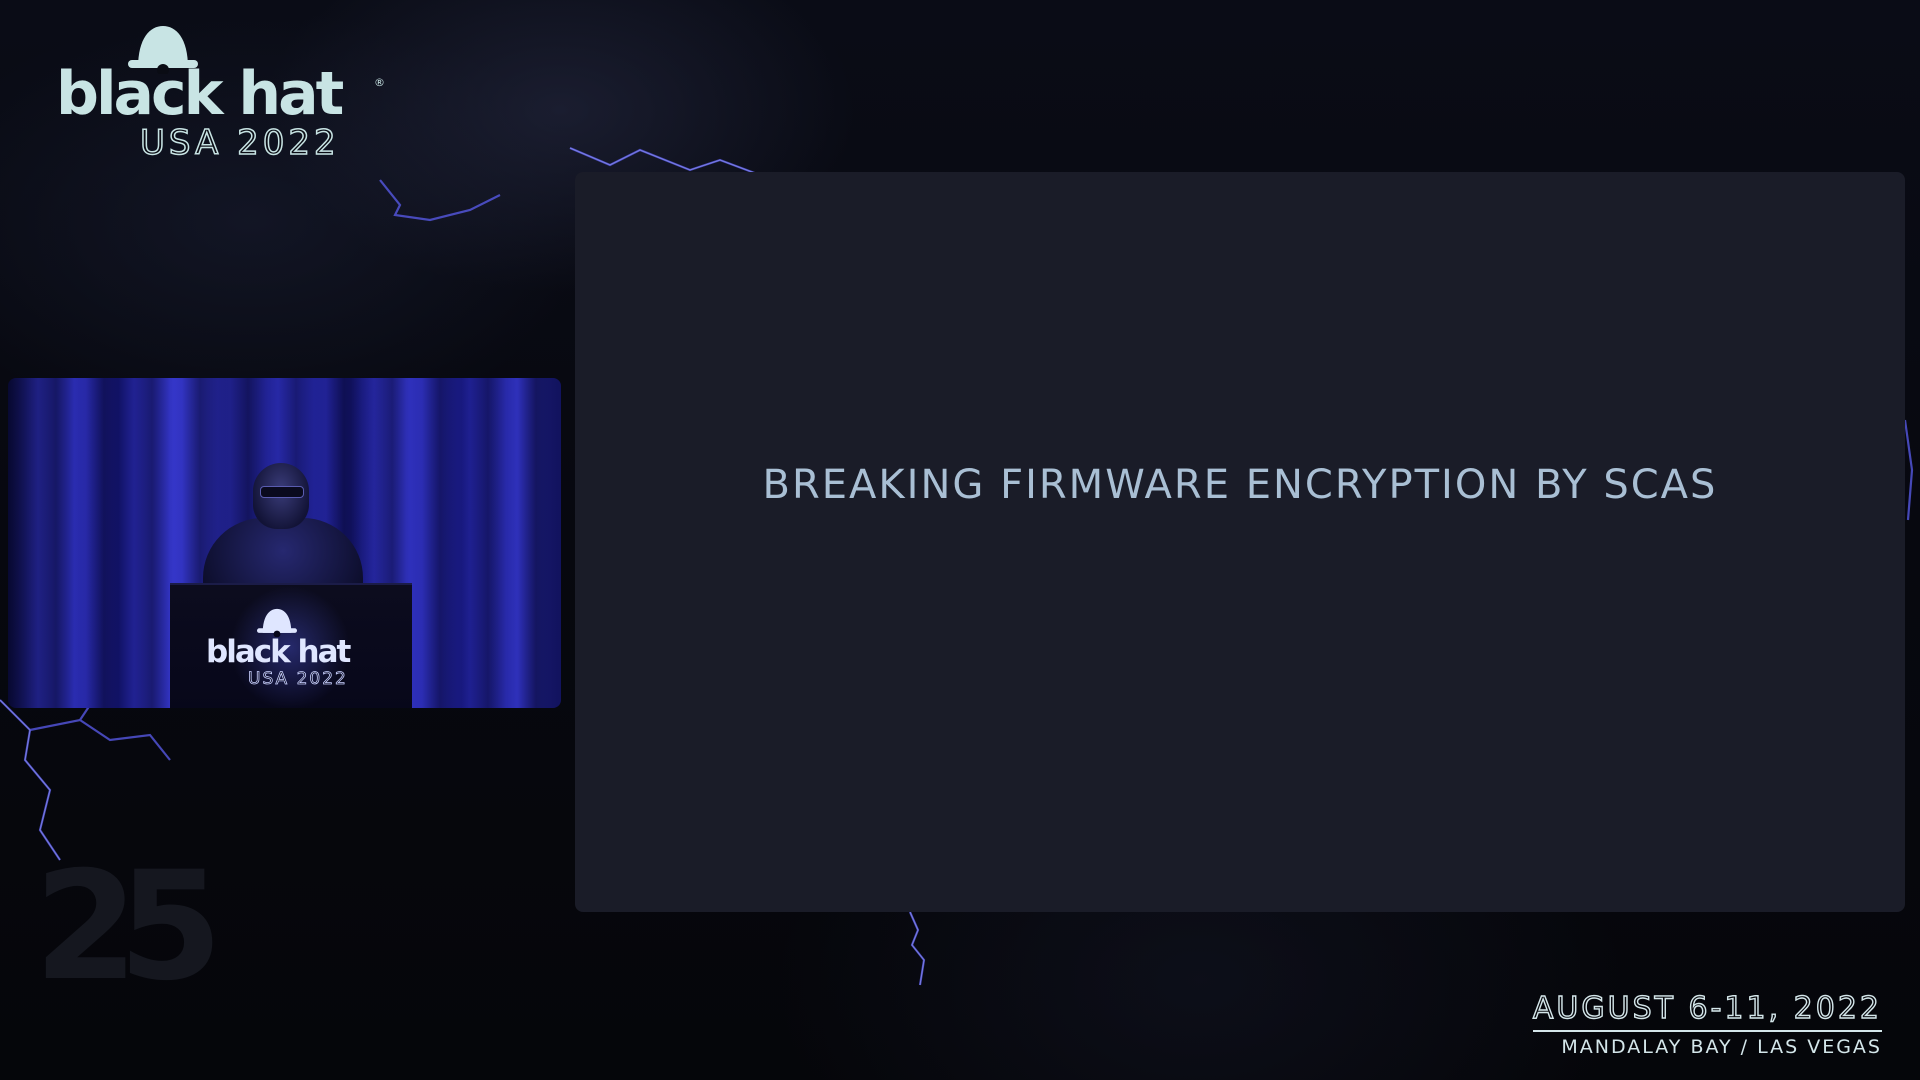 This screenshot has height=1080, width=1920. I want to click on event-venue: MANDALAY BAY / LAS VEGAS, so click(1721, 1047).